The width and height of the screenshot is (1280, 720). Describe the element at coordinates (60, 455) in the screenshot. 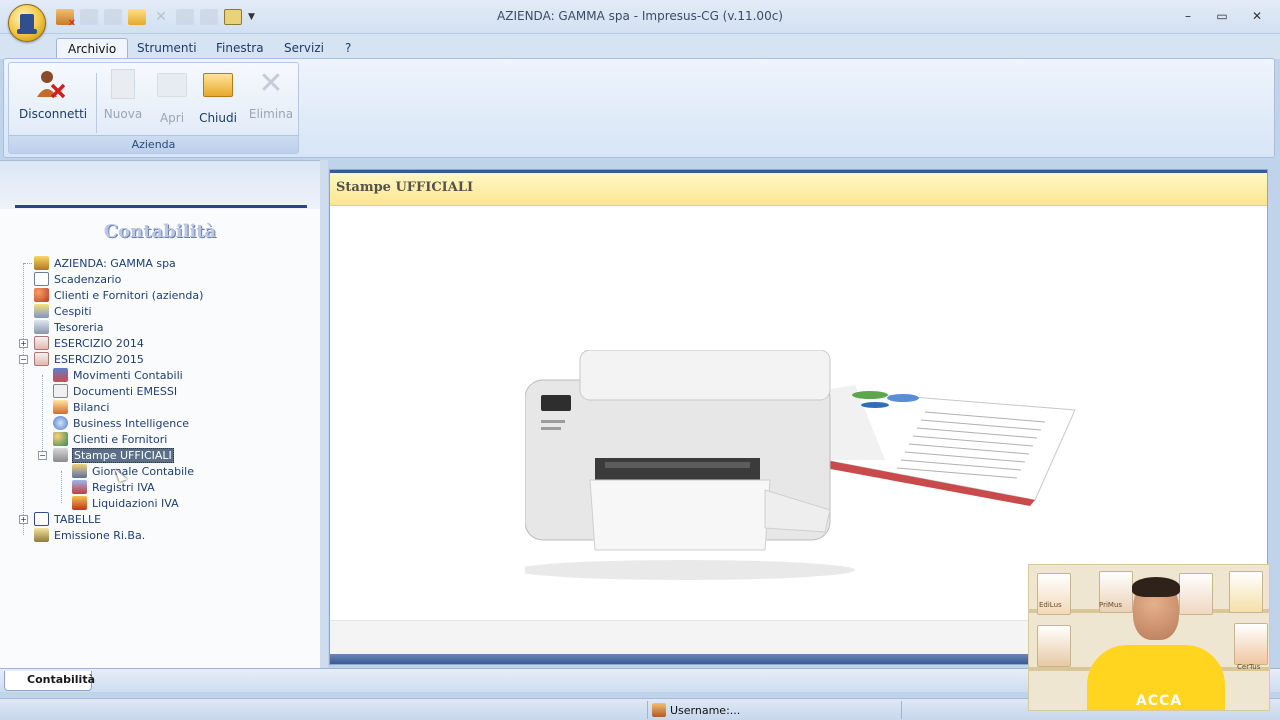

I see `printer-icon` at that location.